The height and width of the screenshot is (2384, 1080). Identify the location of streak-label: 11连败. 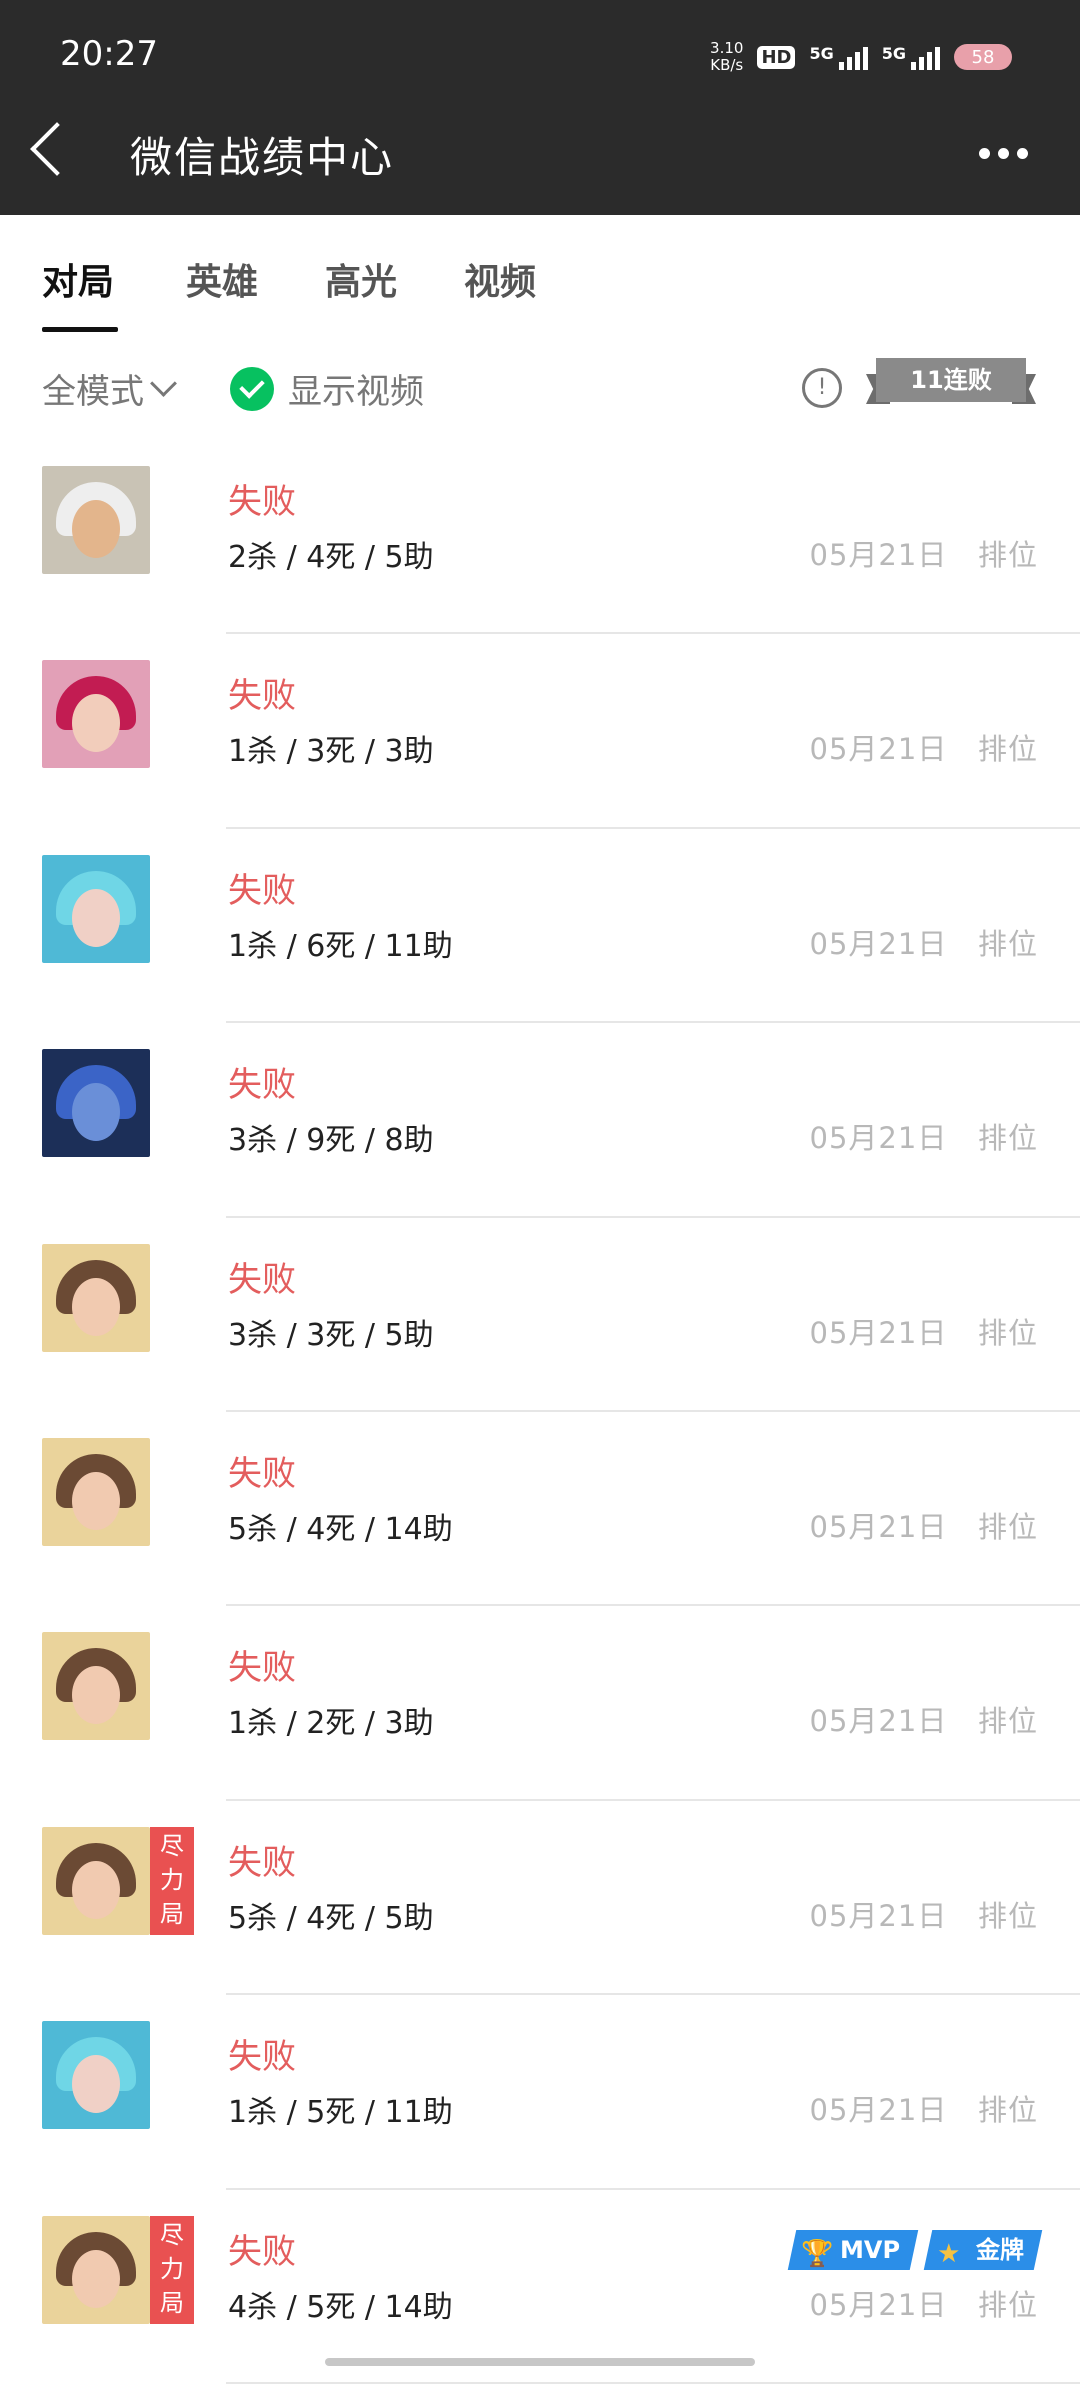
(951, 380).